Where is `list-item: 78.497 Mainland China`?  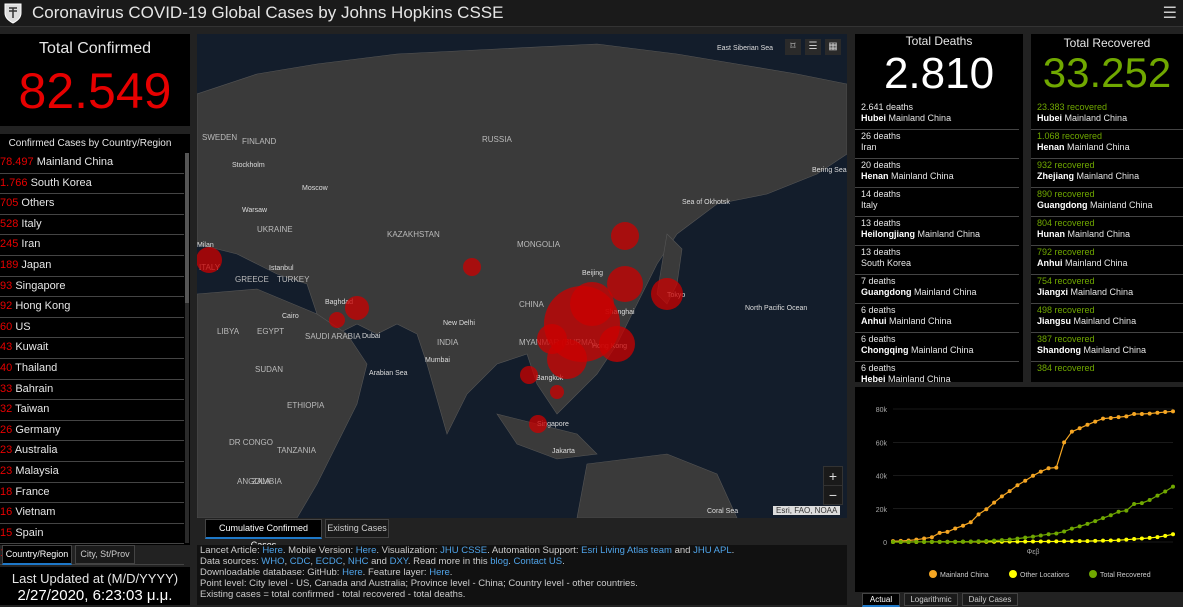 list-item: 78.497 Mainland China is located at coordinates (92, 163).